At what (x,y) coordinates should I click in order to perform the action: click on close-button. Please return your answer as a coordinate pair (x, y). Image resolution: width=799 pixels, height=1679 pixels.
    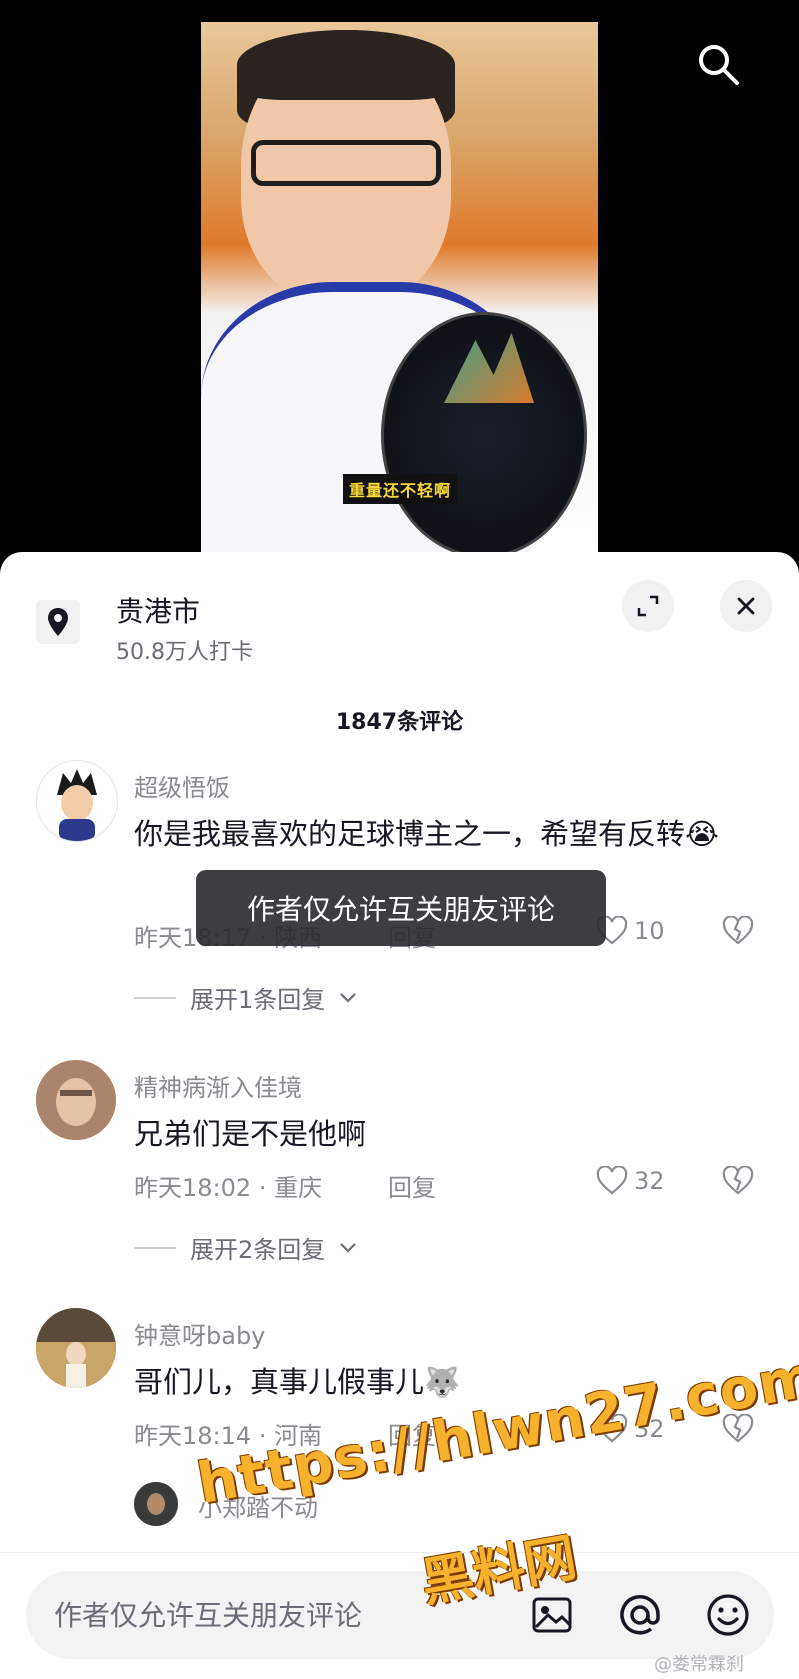
    Looking at the image, I should click on (746, 606).